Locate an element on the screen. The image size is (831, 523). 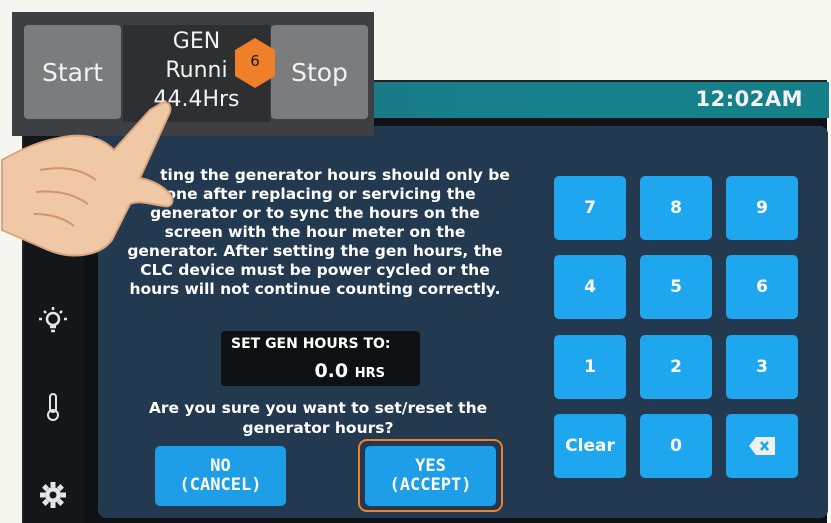
cancel-label-2: (CANCEL) is located at coordinates (220, 485).